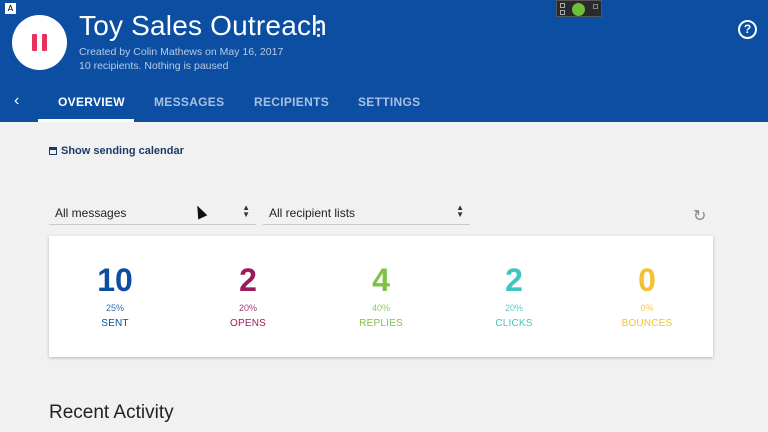 The image size is (768, 432). I want to click on recording-toolbar, so click(579, 8).